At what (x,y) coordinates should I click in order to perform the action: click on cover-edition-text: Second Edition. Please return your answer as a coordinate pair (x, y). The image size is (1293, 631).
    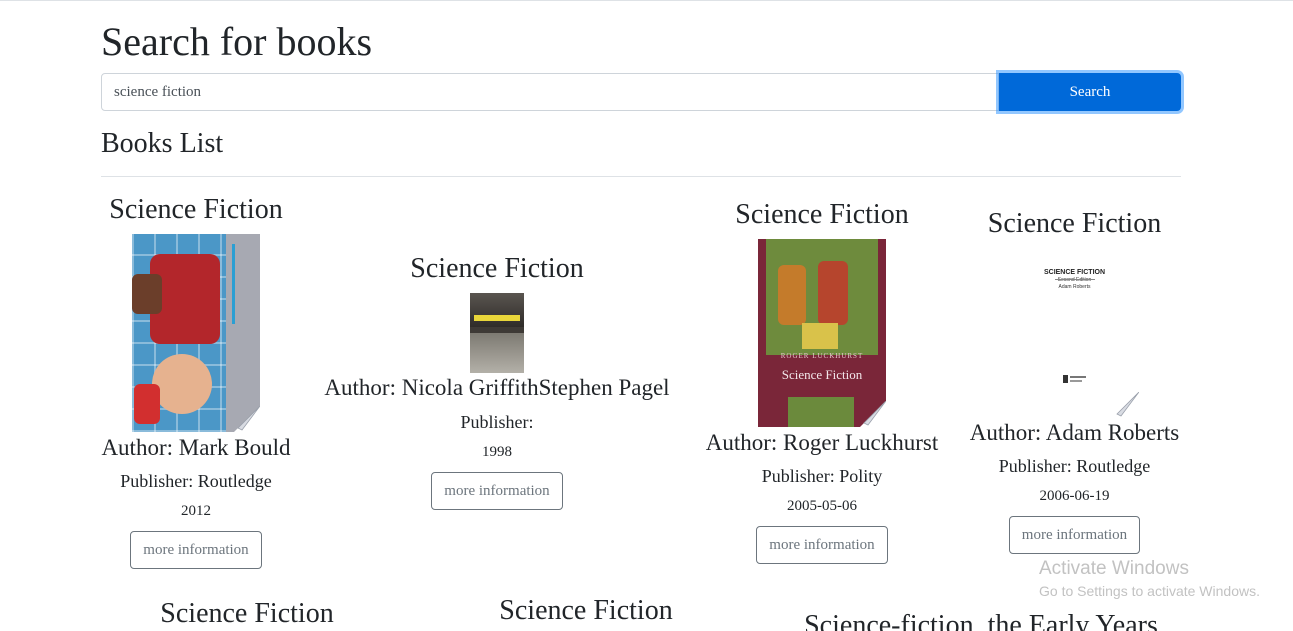
    Looking at the image, I should click on (1074, 280).